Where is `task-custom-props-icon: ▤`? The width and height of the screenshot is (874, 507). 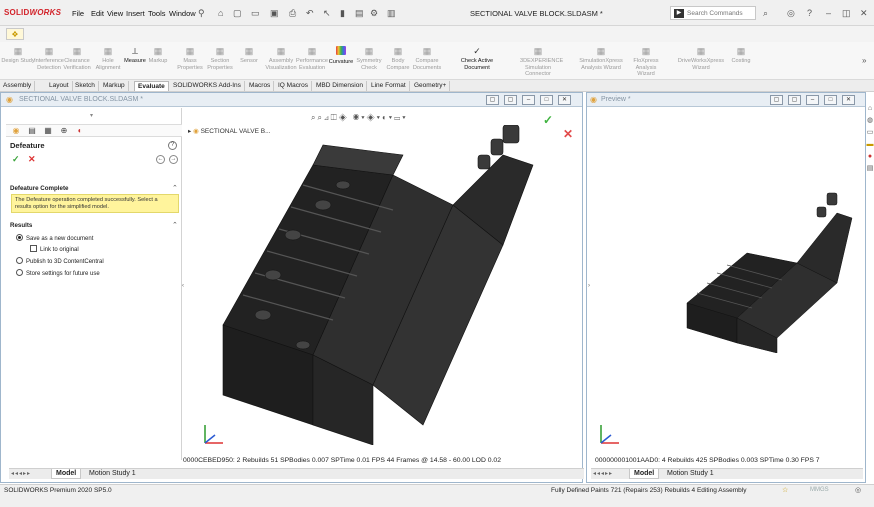 task-custom-props-icon: ▤ is located at coordinates (870, 168).